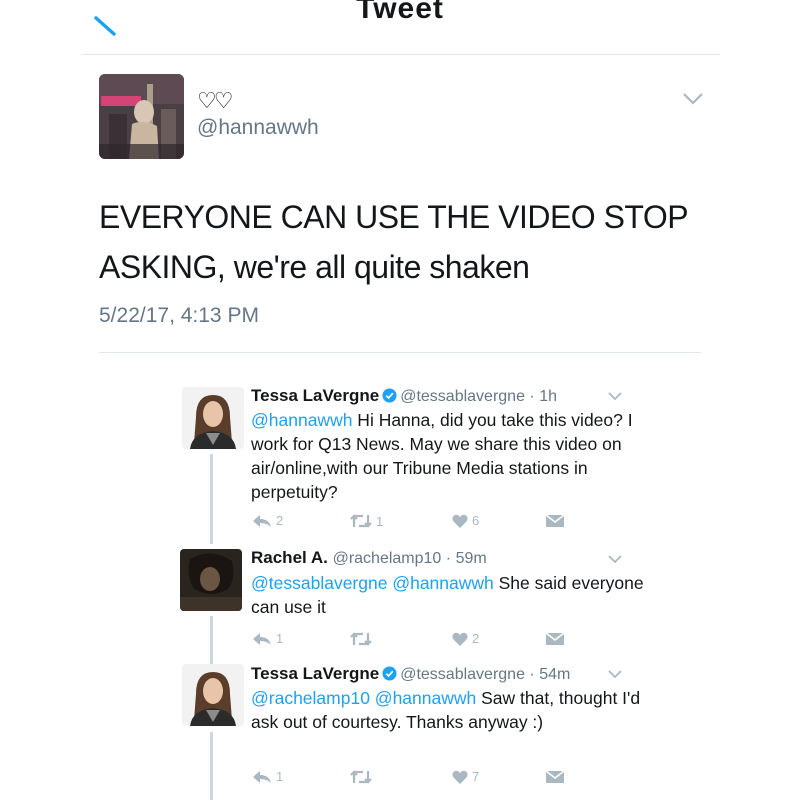 Image resolution: width=800 pixels, height=800 pixels. I want to click on like-count: 7, so click(476, 776).